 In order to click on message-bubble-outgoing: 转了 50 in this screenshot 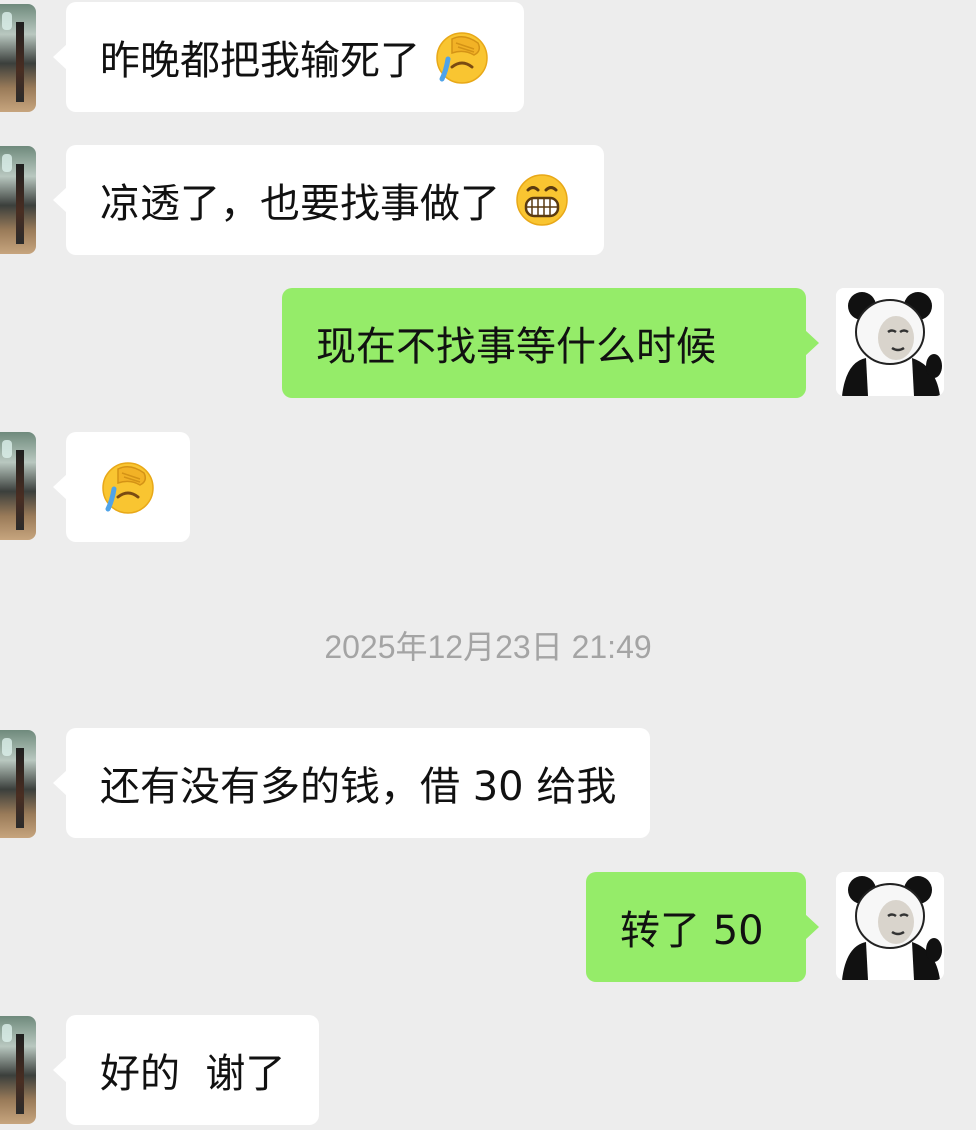, I will do `click(702, 927)`.